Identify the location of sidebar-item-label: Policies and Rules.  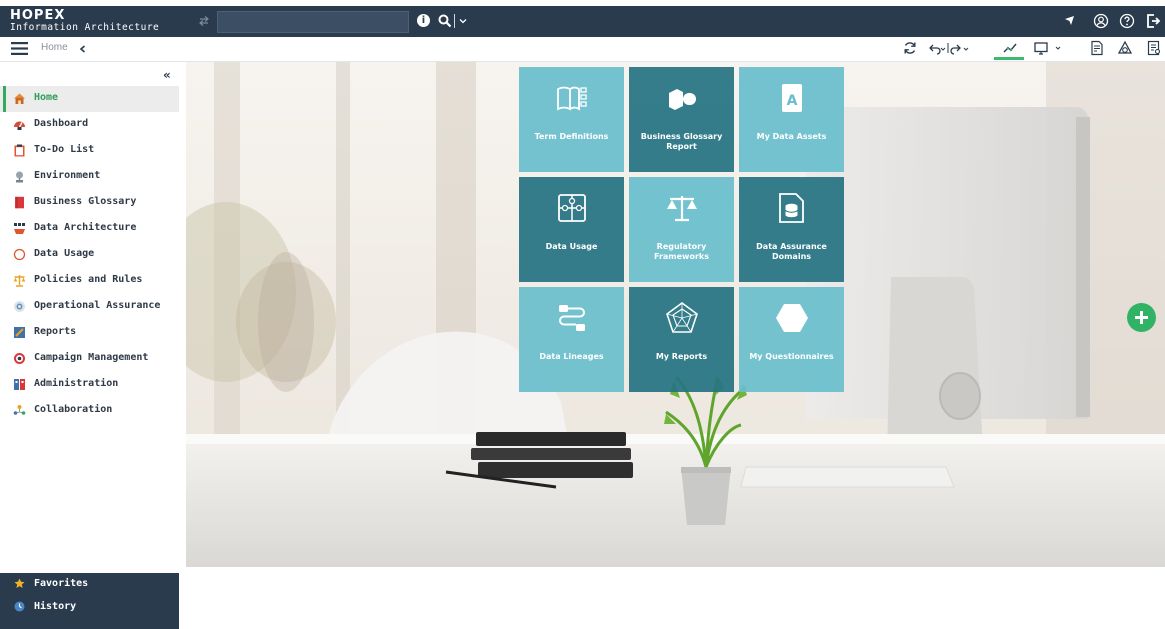
(88, 279).